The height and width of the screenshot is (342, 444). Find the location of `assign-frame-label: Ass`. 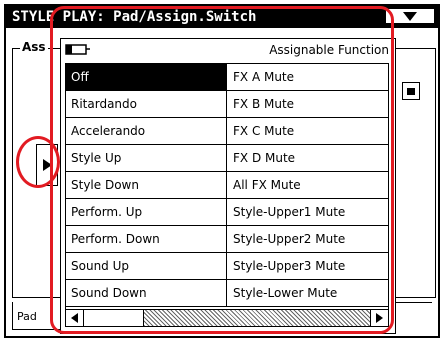

assign-frame-label: Ass is located at coordinates (34, 47).